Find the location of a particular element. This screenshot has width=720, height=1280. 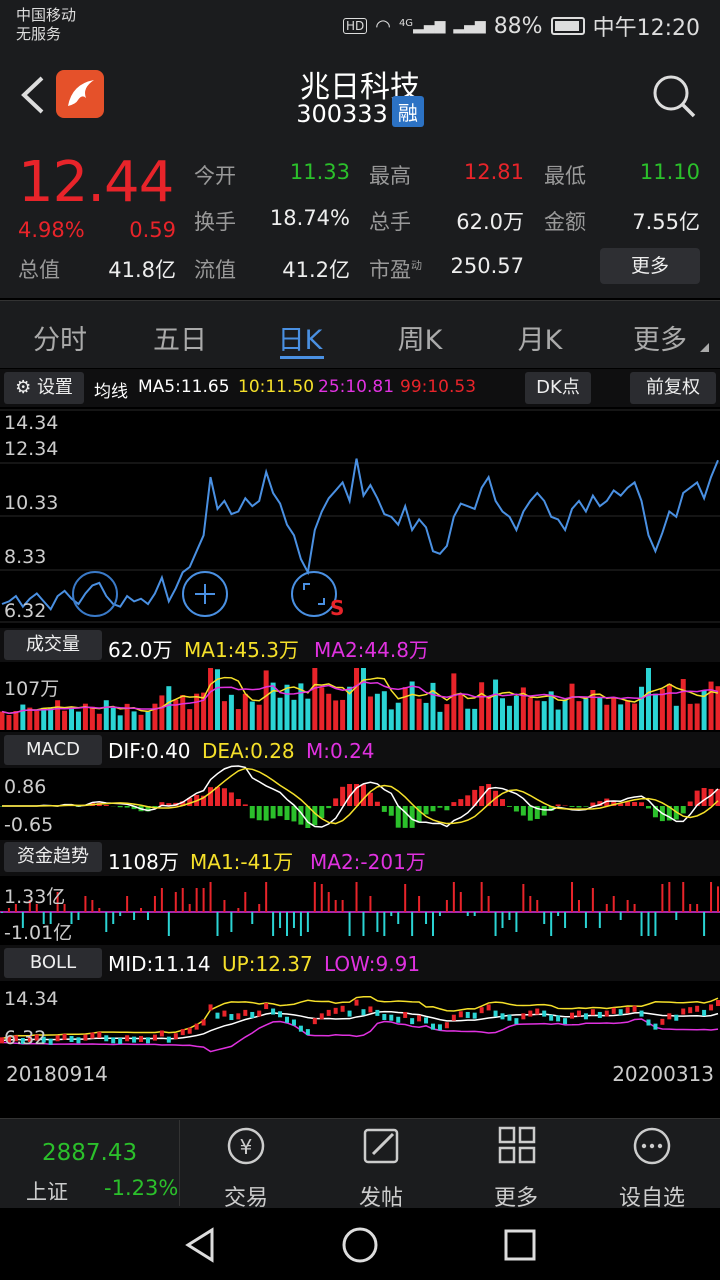

index-change: -1.23% is located at coordinates (141, 1188).